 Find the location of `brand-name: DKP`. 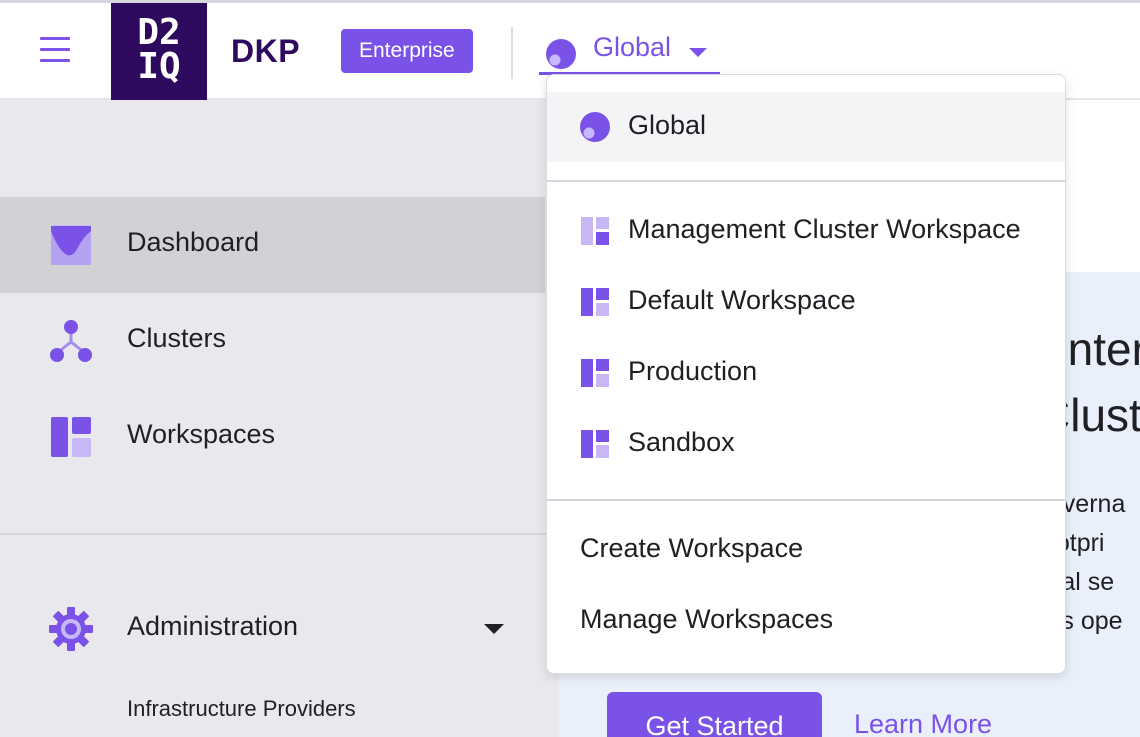

brand-name: DKP is located at coordinates (266, 51).